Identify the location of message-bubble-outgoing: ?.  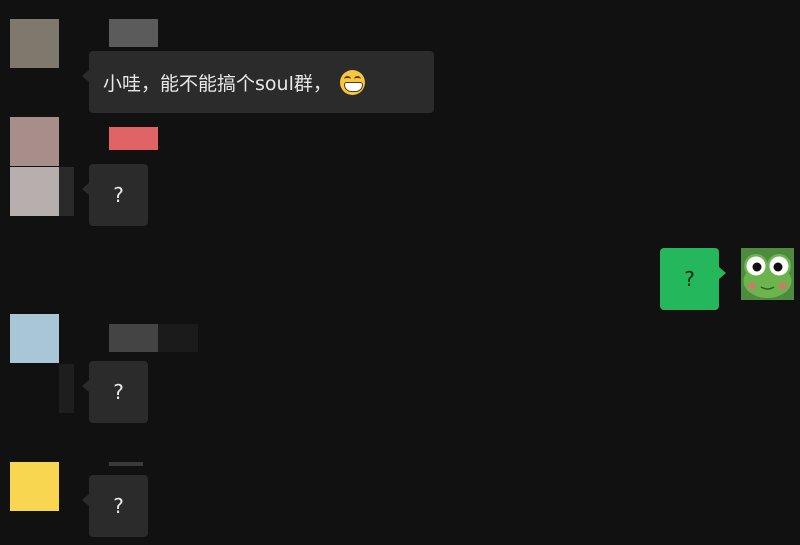
(693, 279).